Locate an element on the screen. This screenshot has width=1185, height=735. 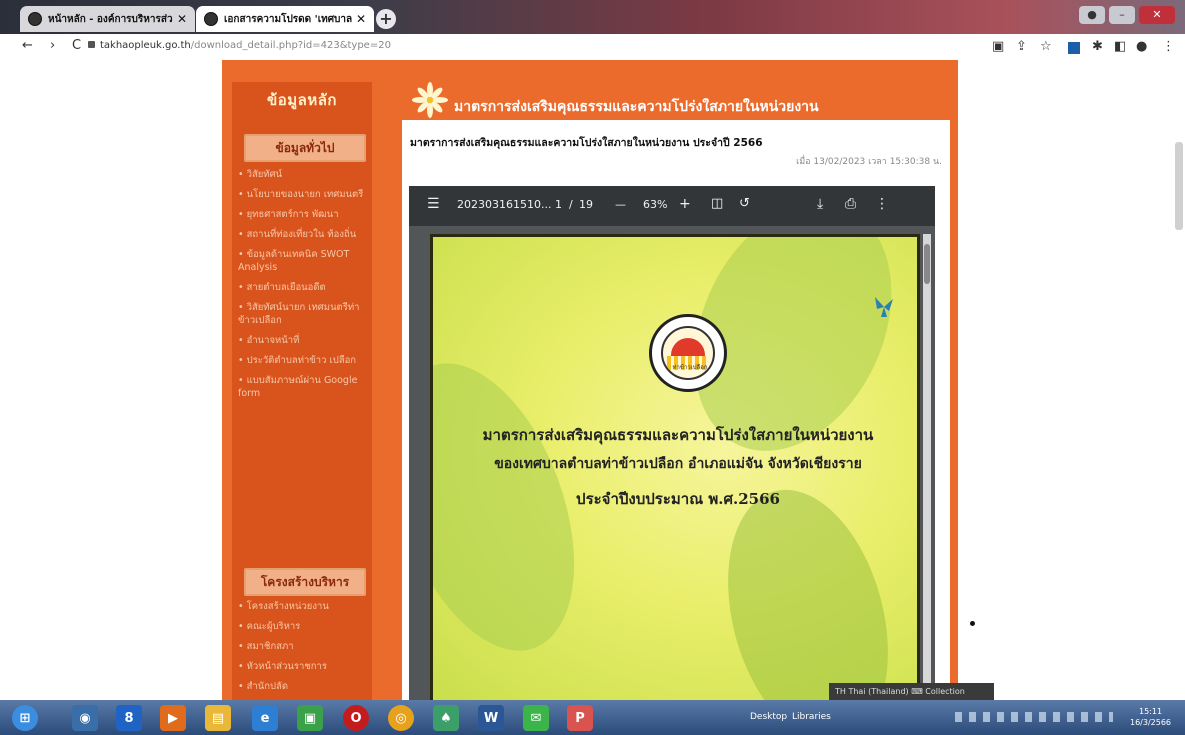
sidebar-link: วิสัยทัศน์นายก เทศมนตรีท่าข้าวเปลือก is located at coordinates (303, 314).